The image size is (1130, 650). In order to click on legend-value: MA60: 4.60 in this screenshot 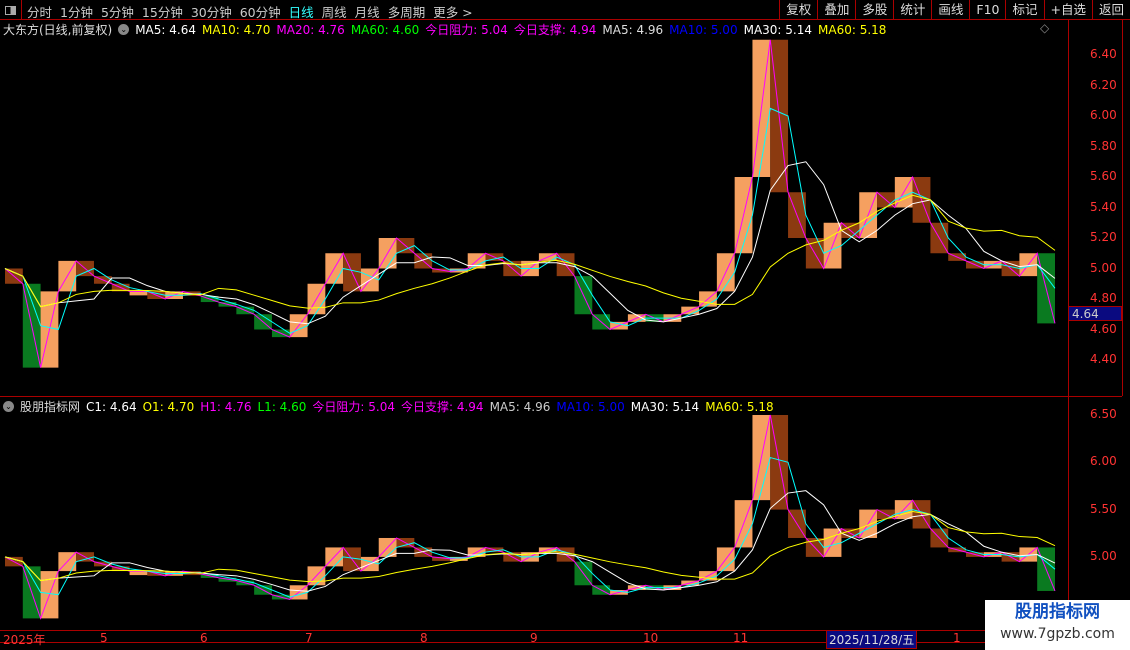, I will do `click(385, 29)`.